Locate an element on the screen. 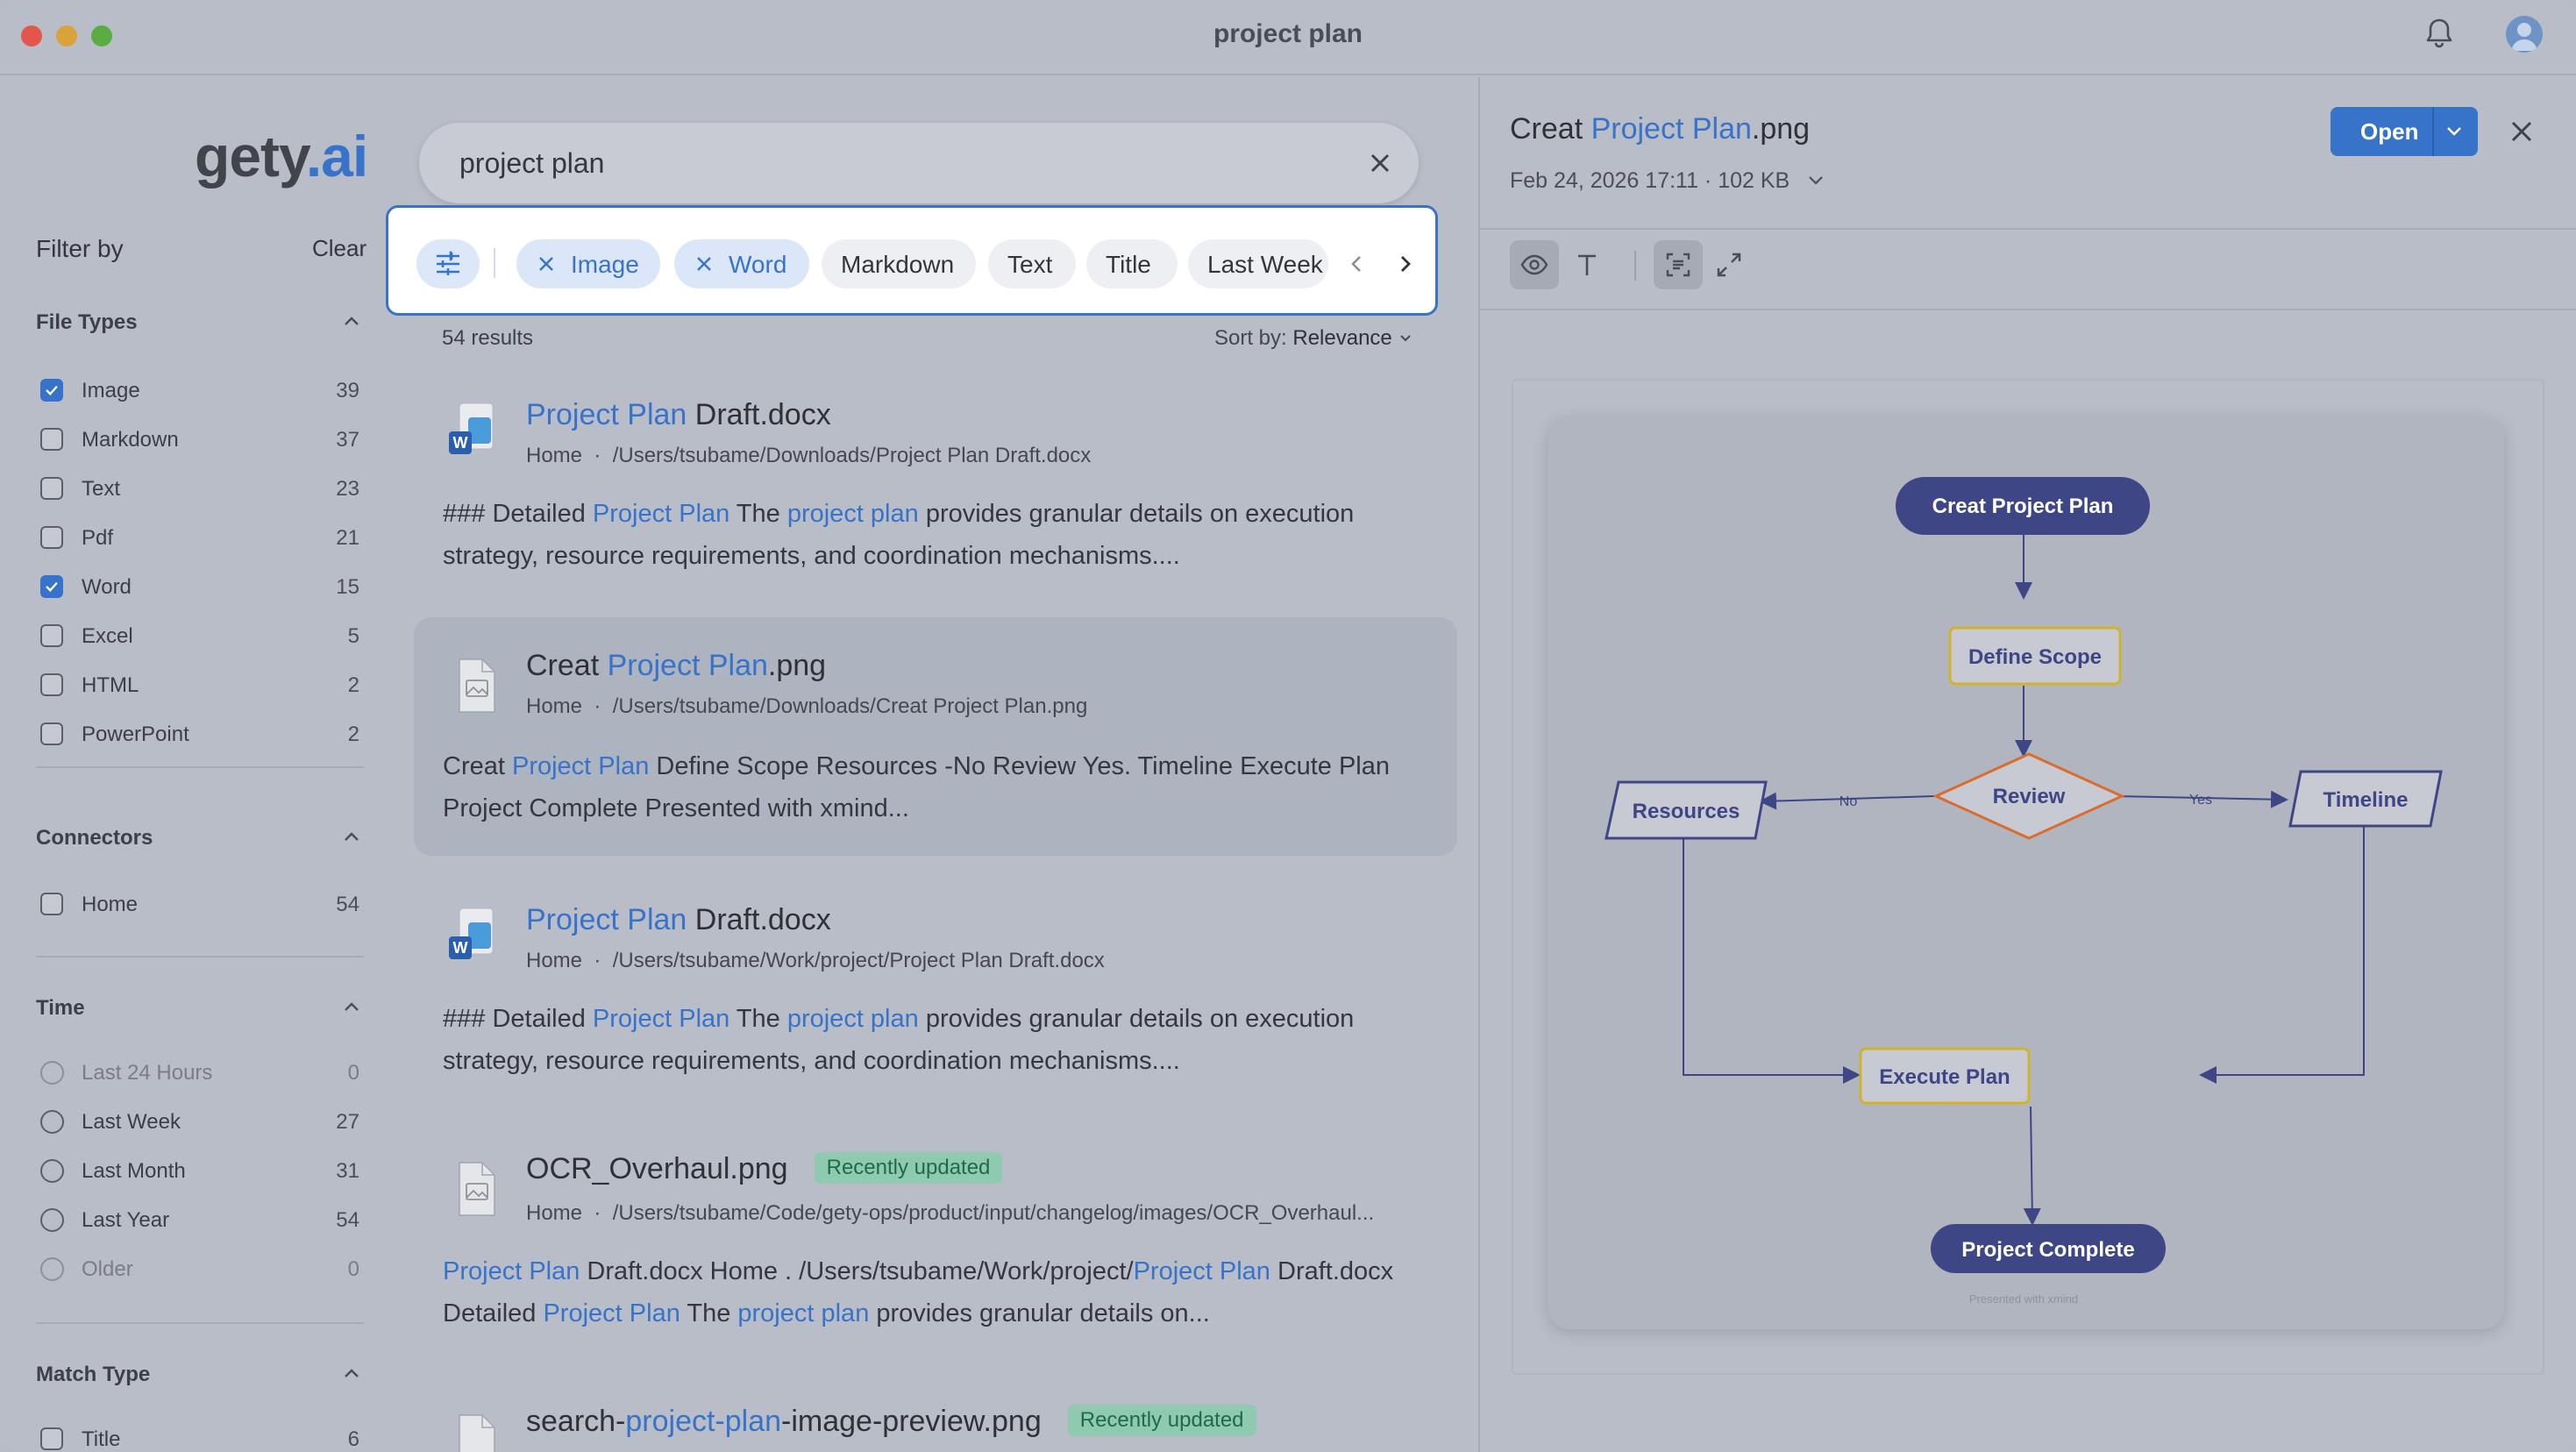 The width and height of the screenshot is (2576, 1452). user-avatar is located at coordinates (2524, 34).